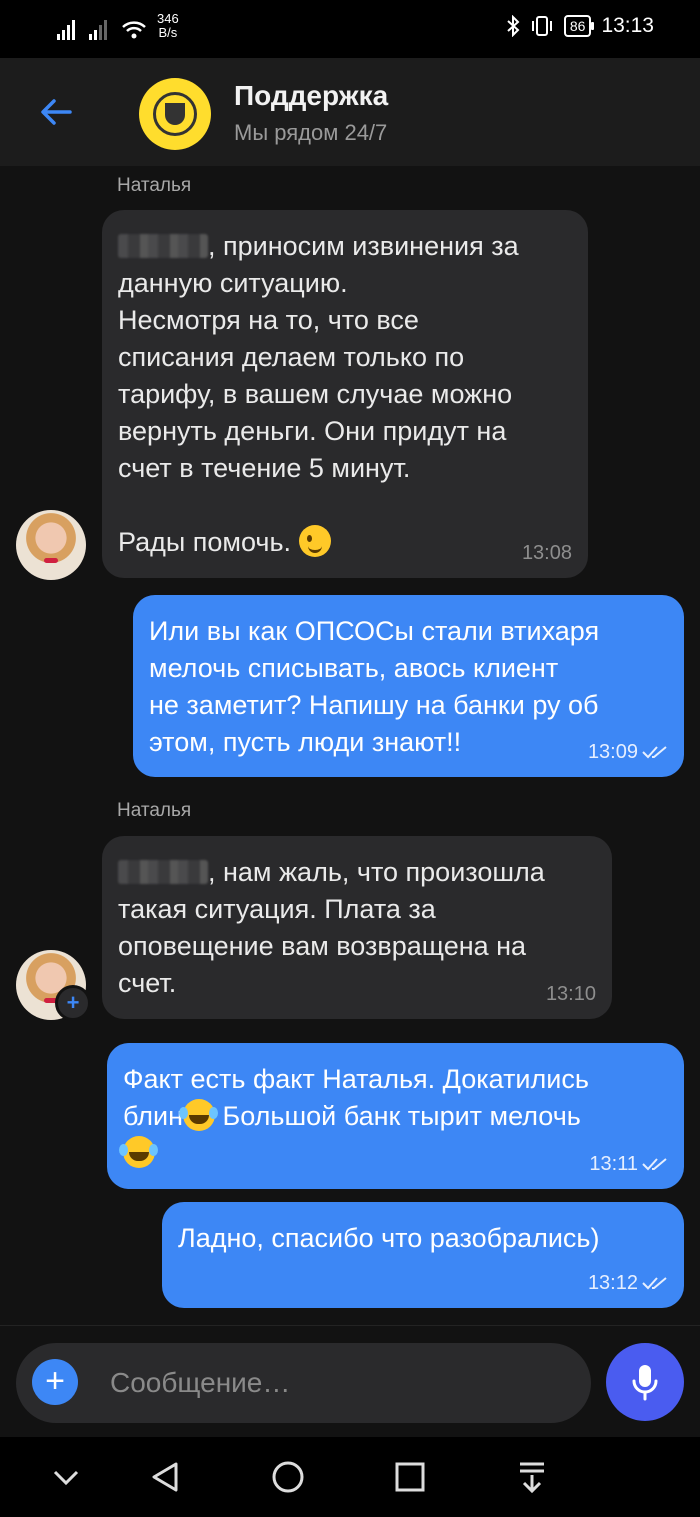  Describe the element at coordinates (73, 1003) in the screenshot. I see `add-icon: +` at that location.